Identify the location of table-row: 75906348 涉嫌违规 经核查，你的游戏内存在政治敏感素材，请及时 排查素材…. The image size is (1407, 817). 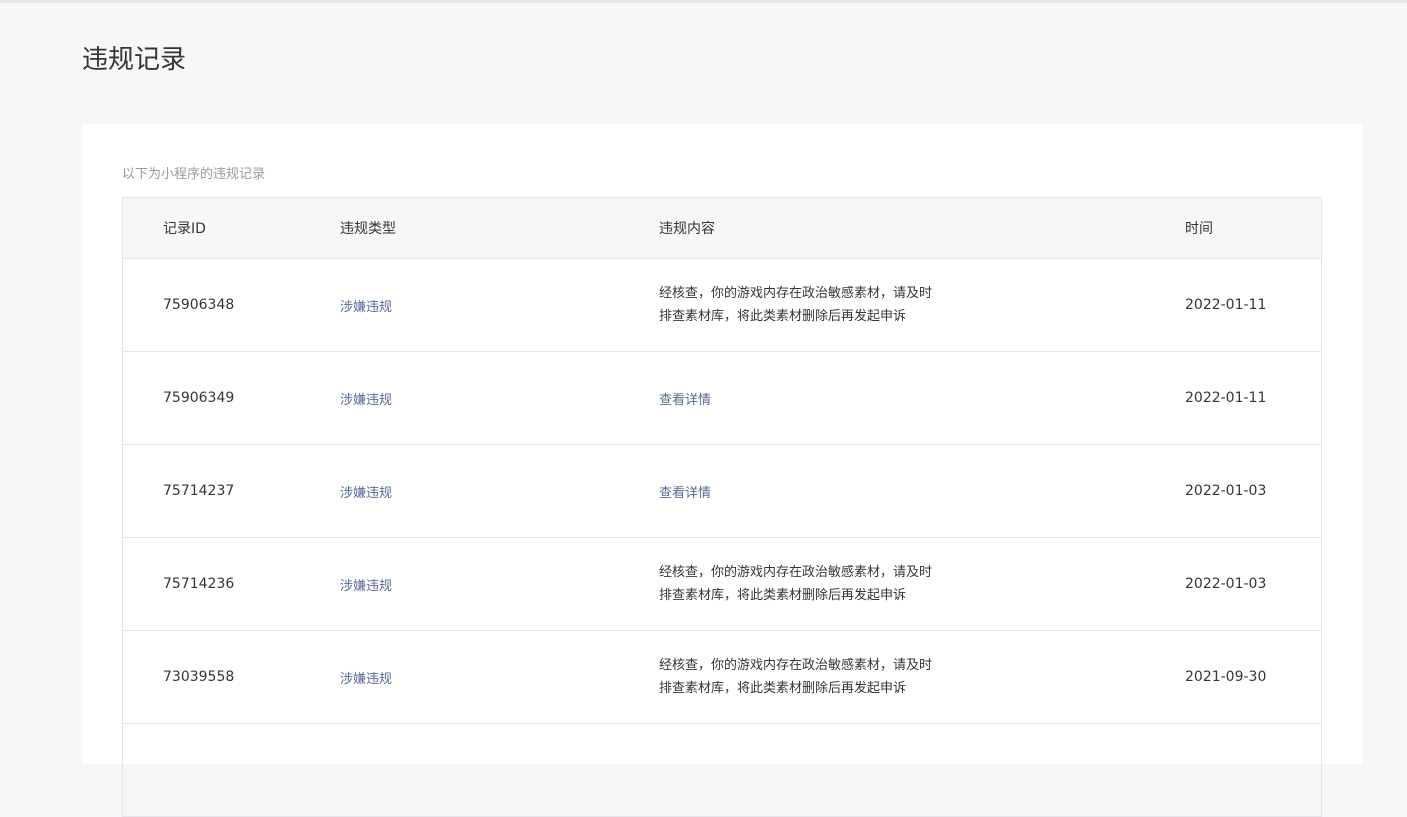
(722, 305).